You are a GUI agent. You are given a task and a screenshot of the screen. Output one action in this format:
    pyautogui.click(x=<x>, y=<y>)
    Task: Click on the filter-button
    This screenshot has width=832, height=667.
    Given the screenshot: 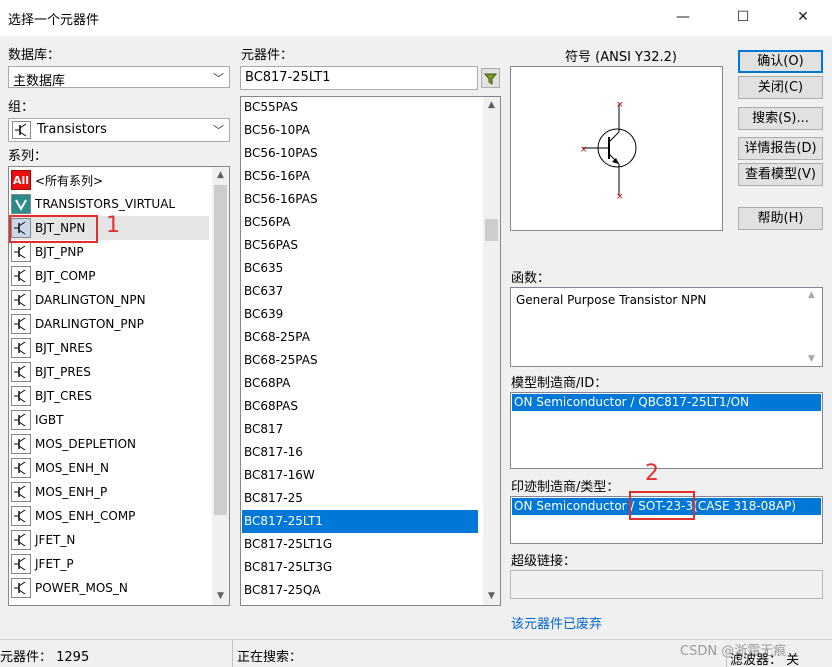 What is the action you would take?
    pyautogui.click(x=490, y=78)
    